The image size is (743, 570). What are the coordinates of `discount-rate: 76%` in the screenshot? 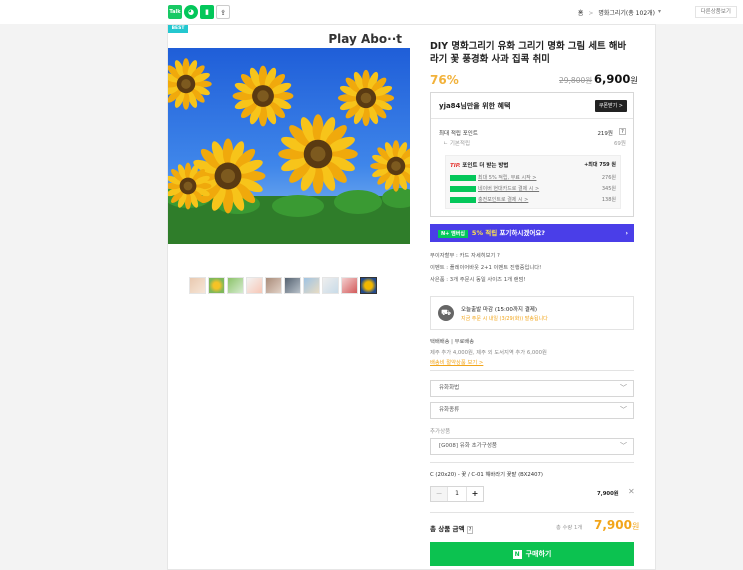 It's located at (444, 80).